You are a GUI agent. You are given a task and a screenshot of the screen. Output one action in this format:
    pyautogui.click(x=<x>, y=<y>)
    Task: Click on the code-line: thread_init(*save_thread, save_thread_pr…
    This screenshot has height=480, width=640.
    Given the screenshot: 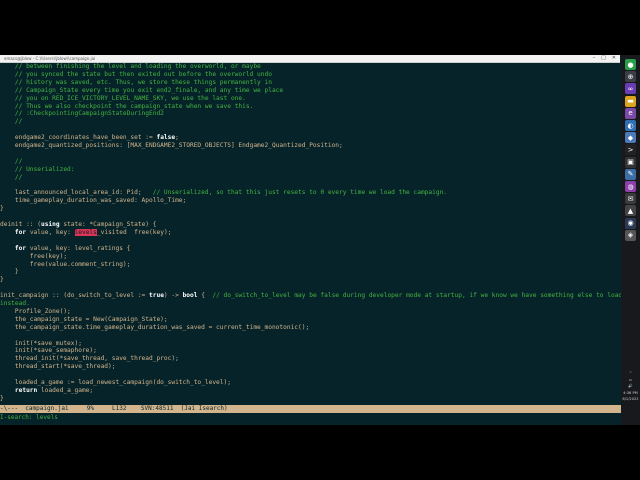 What is the action you would take?
    pyautogui.click(x=89, y=359)
    